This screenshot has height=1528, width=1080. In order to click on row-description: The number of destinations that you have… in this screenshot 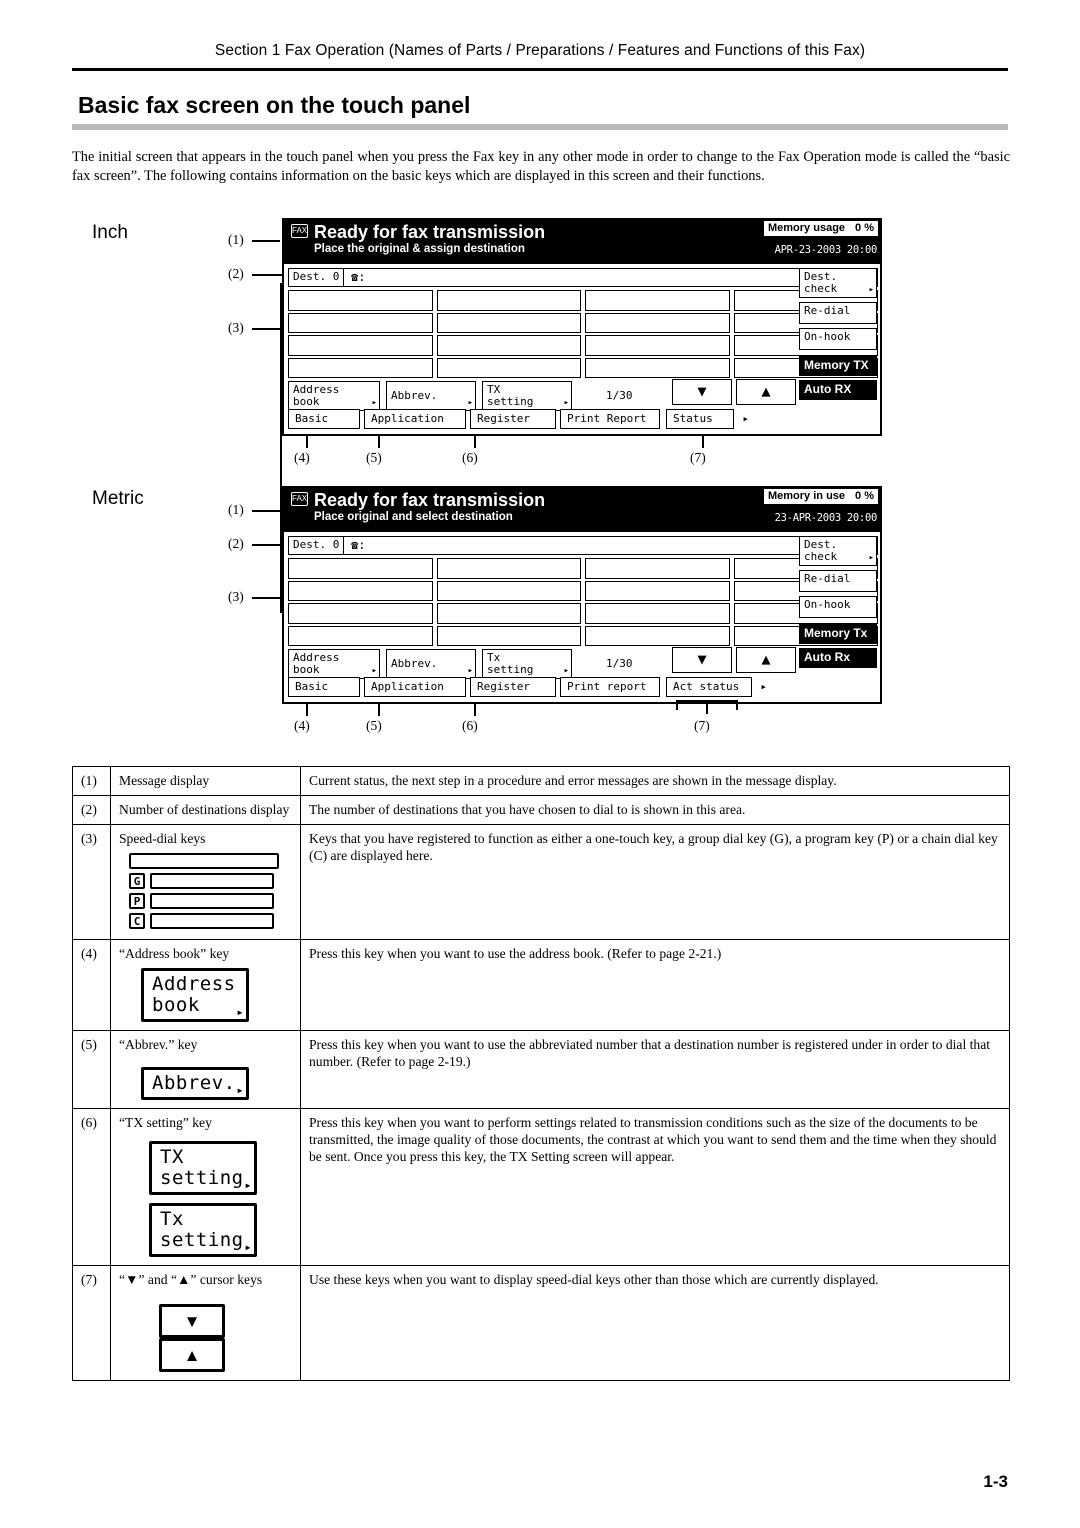, I will do `click(655, 810)`.